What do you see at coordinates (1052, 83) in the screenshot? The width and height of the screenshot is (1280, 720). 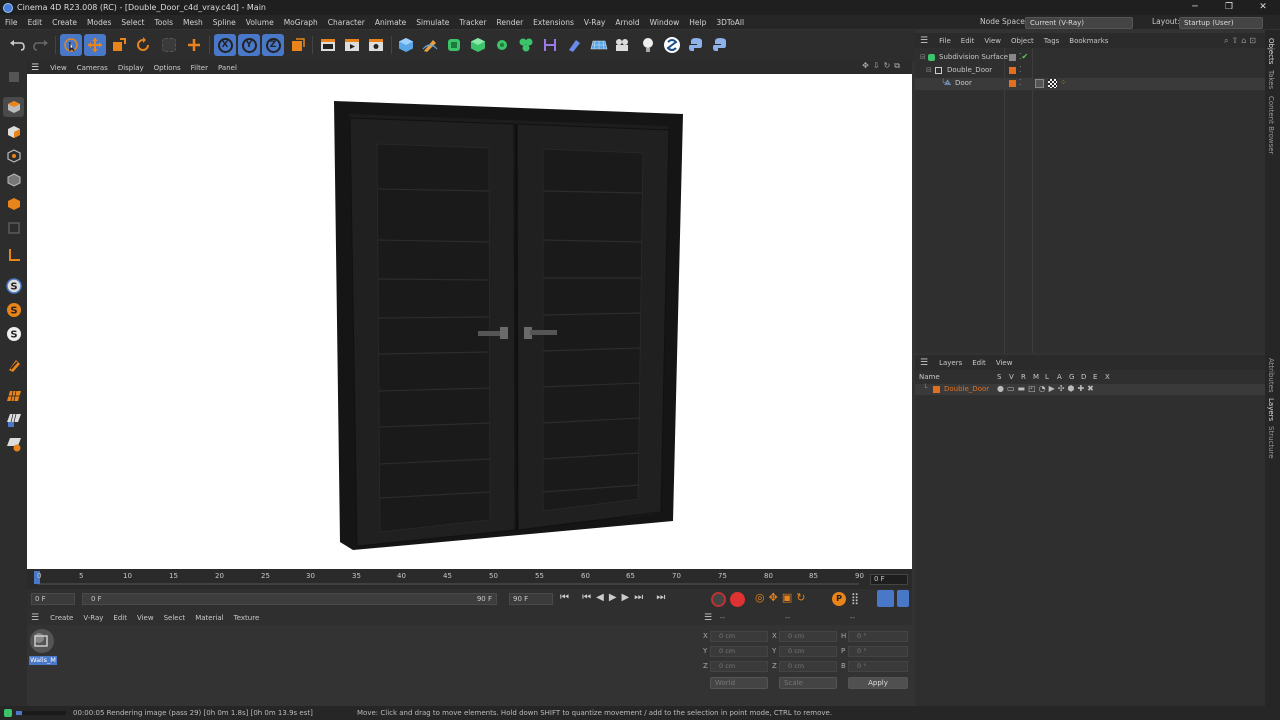 I see `material-tag-icon` at bounding box center [1052, 83].